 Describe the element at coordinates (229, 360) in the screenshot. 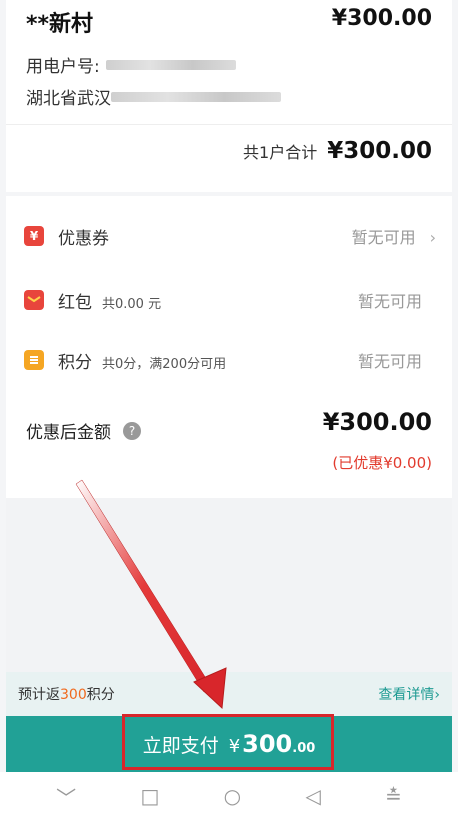

I see `points-row: 积分 共0分，满200分可用 暂无可用` at that location.